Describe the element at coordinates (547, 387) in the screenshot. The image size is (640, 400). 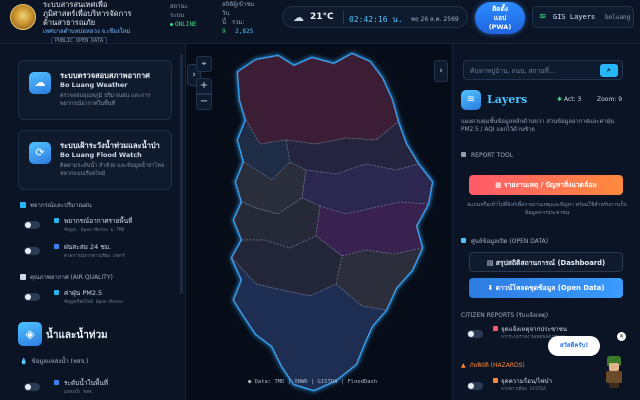
I see `layer-row-hotspots: จุดความร้อน/ไฟป่า จากดาวเทียม GISTDA` at that location.